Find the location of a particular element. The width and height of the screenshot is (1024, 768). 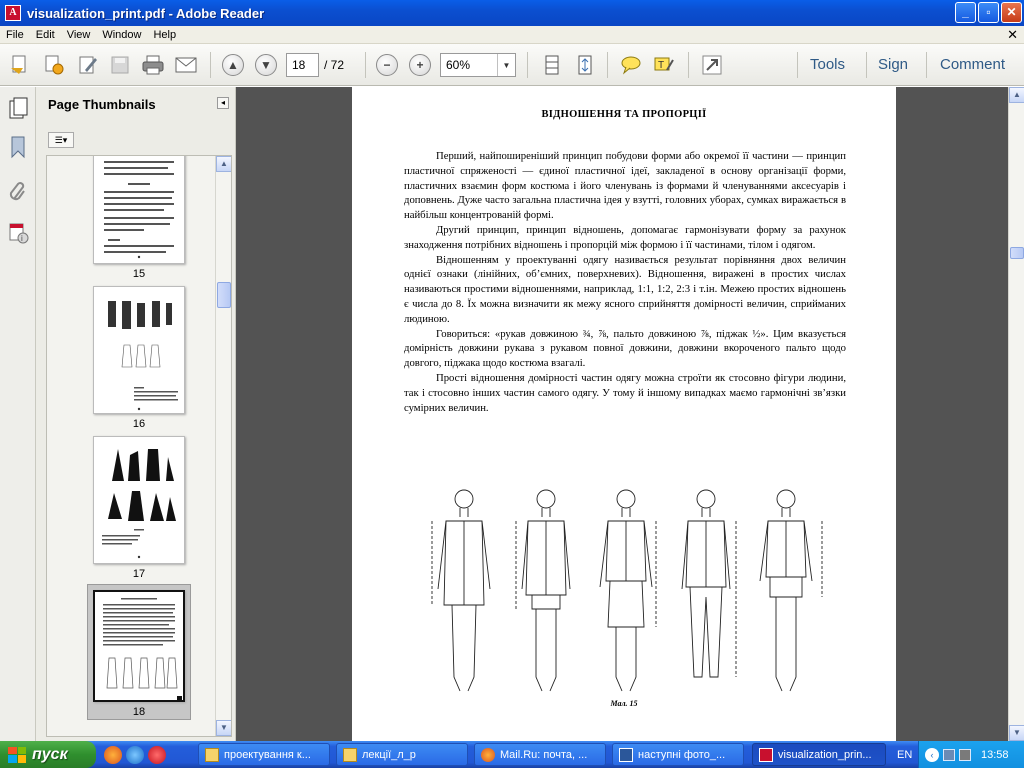

clock: 13:58 is located at coordinates (995, 755).